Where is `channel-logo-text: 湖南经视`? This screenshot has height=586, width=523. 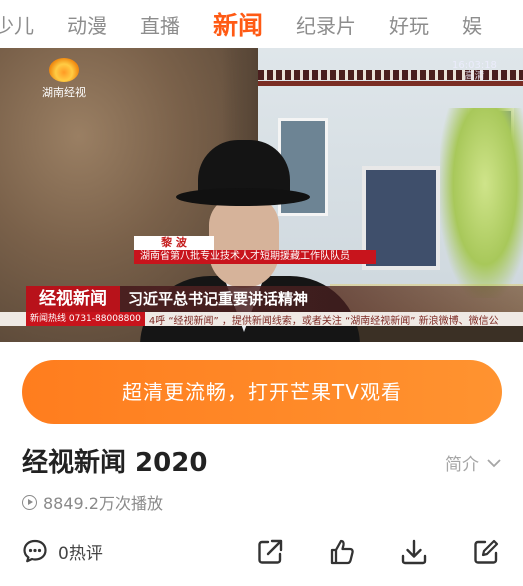
channel-logo-text: 湖南经视 is located at coordinates (64, 92).